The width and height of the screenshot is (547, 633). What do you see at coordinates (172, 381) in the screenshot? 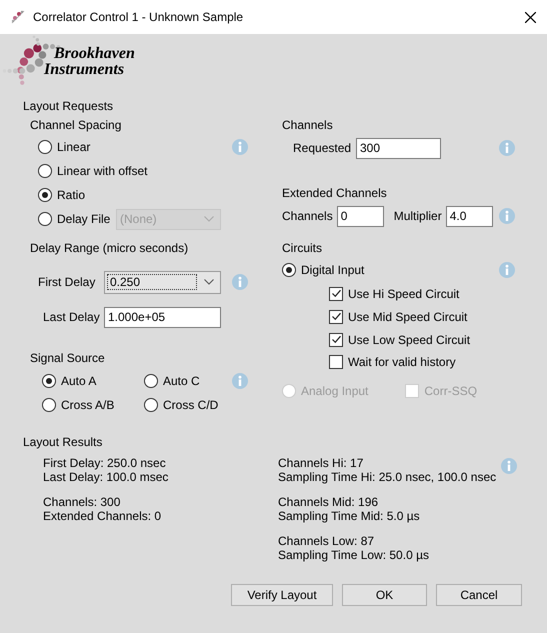
I see `radio-button: Auto C` at bounding box center [172, 381].